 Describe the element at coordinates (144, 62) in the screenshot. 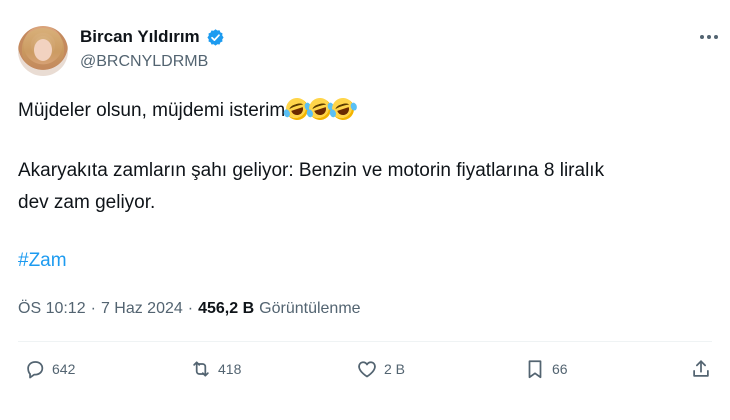

I see `author-handle: @BRCNYLDRMB` at that location.